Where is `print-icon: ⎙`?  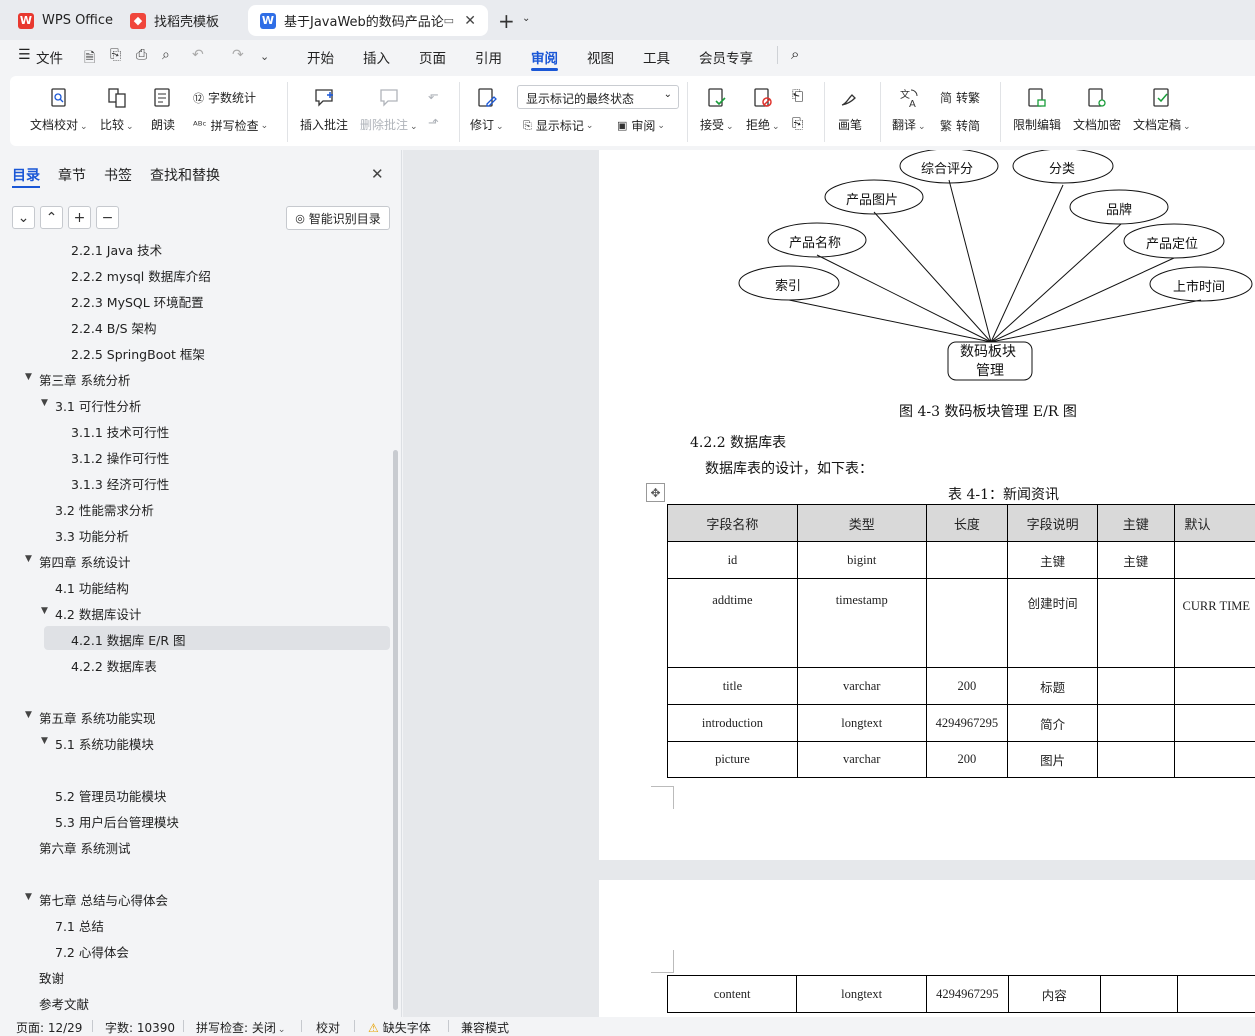
print-icon: ⎙ is located at coordinates (141, 55).